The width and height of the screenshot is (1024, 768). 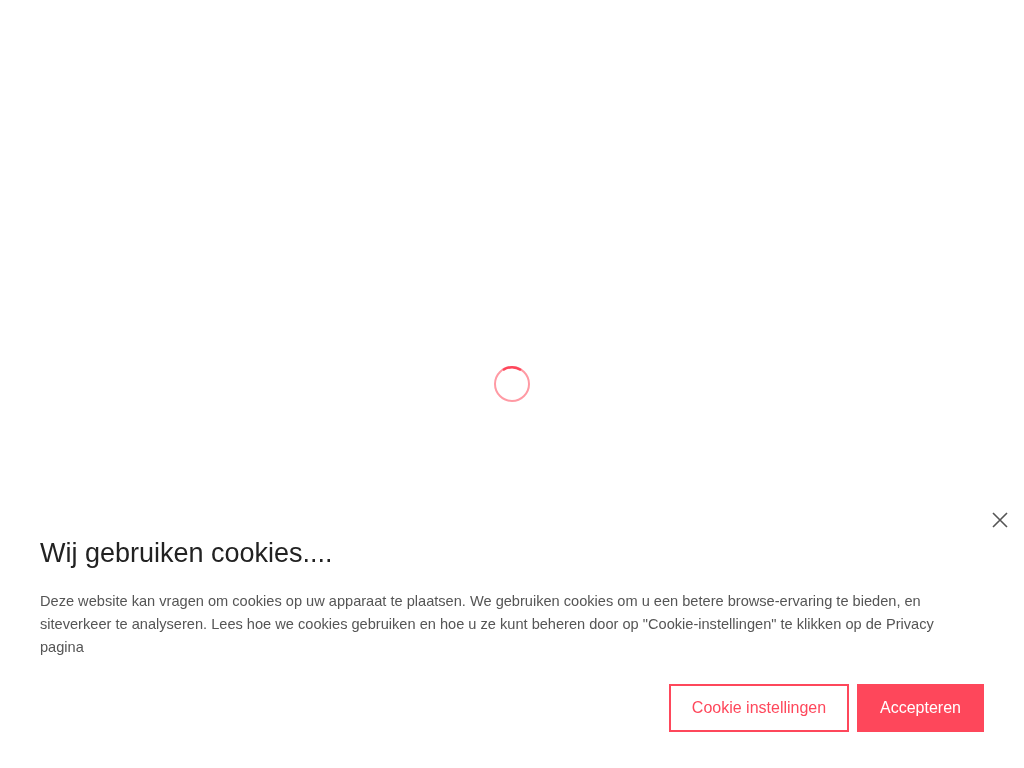 What do you see at coordinates (759, 708) in the screenshot?
I see `settings-button: Cookie instellingen` at bounding box center [759, 708].